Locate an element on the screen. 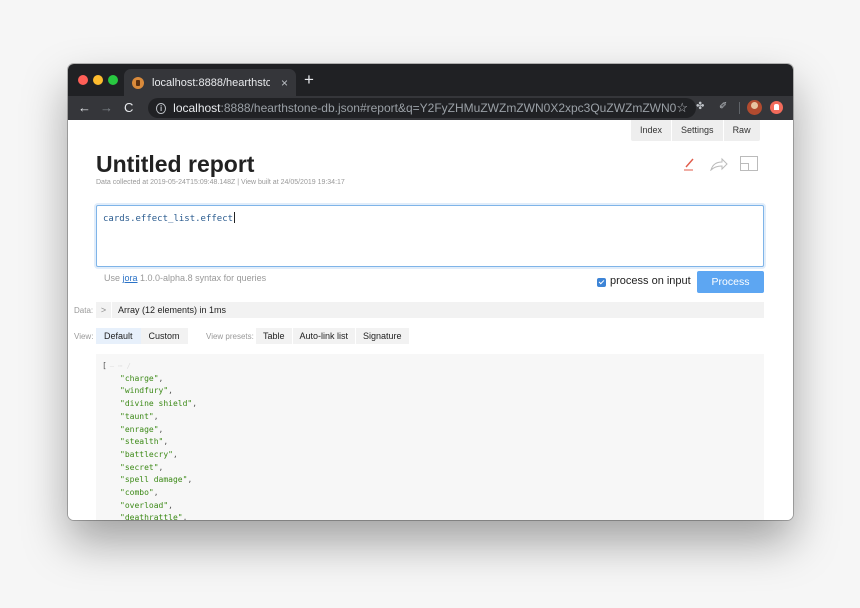 The image size is (860, 608). presets-label: View presets: is located at coordinates (230, 336).